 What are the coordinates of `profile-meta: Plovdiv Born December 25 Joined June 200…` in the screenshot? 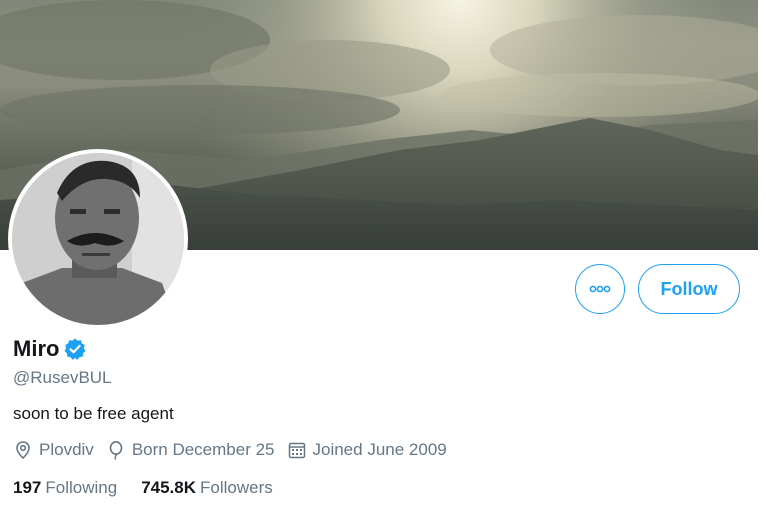 It's located at (236, 450).